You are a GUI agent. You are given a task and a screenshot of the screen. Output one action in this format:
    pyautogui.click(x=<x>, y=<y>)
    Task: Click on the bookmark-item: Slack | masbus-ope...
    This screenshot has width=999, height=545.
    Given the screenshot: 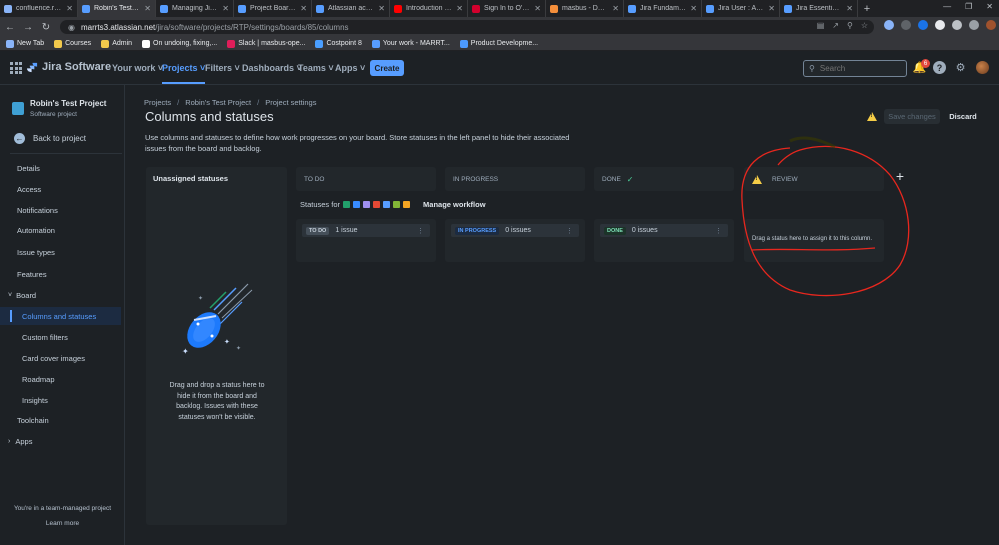 What is the action you would take?
    pyautogui.click(x=266, y=43)
    